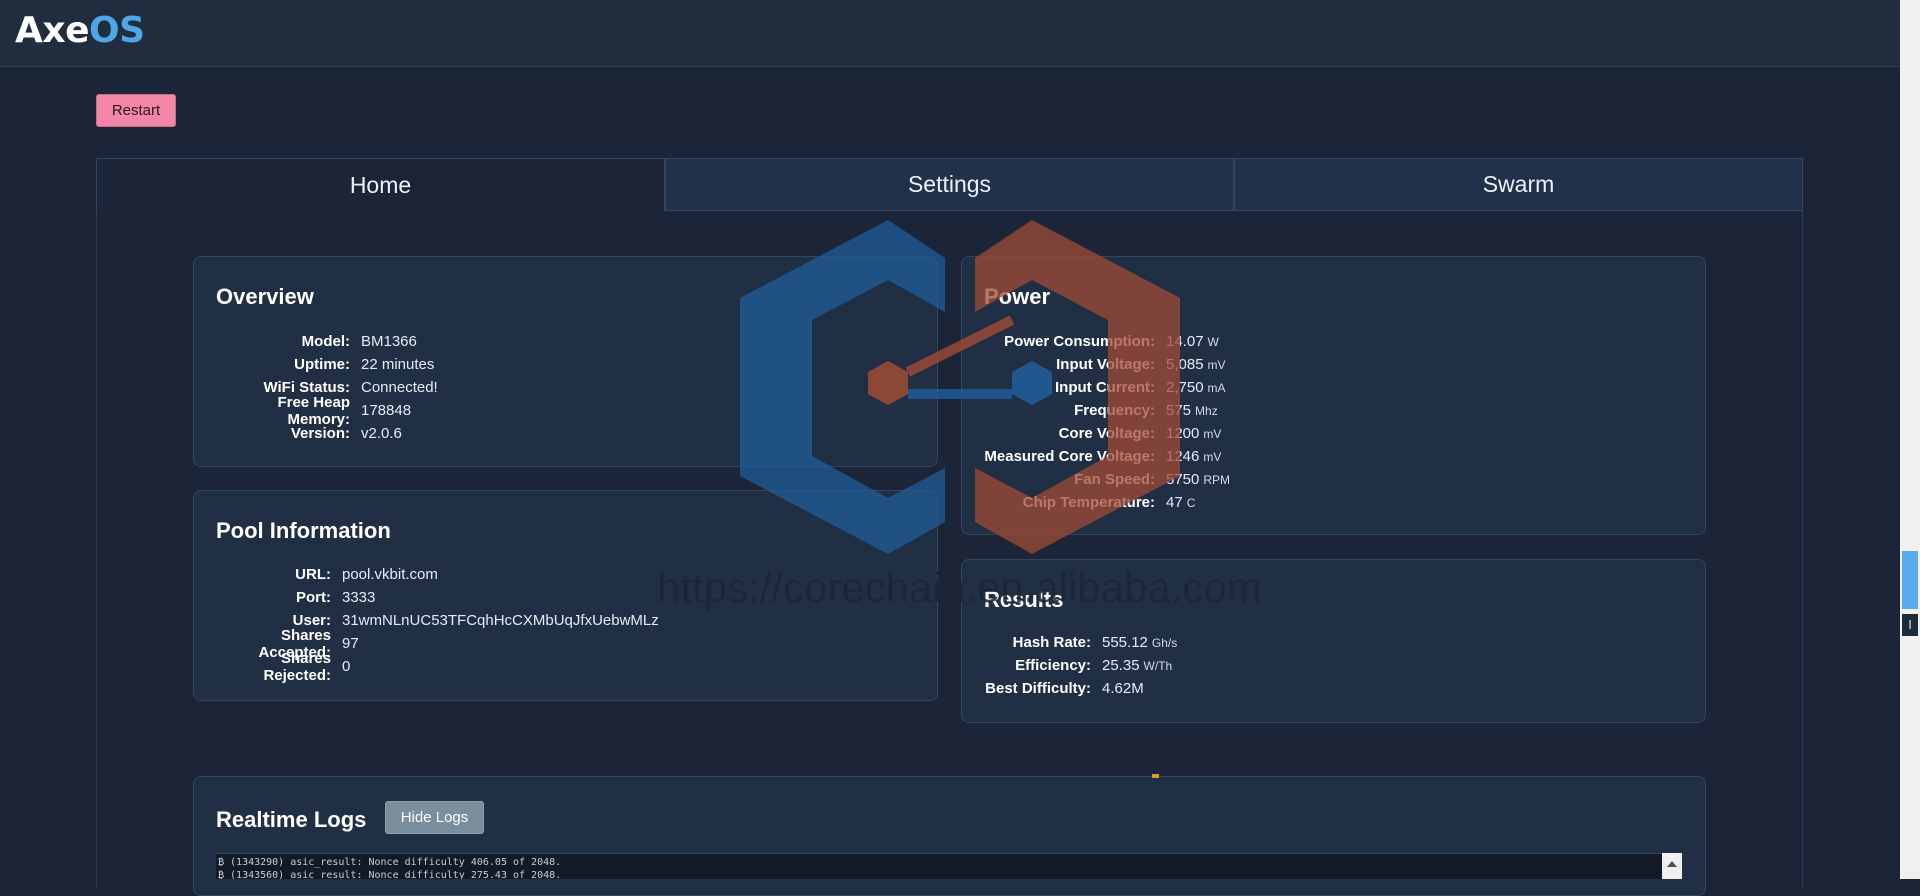  I want to click on power-title: Power, so click(1017, 296).